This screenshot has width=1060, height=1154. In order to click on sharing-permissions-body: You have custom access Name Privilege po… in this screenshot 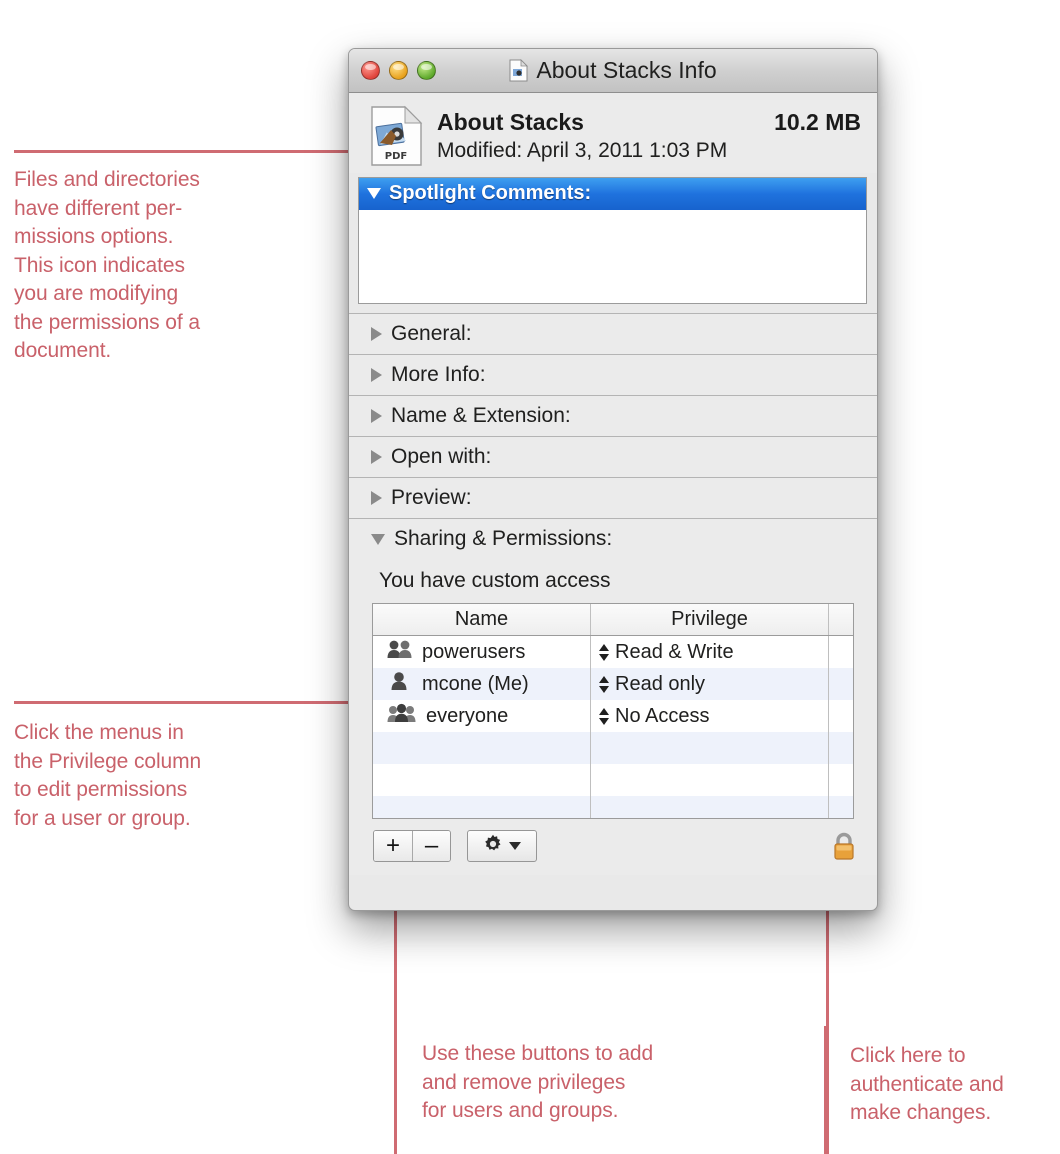, I will do `click(613, 689)`.